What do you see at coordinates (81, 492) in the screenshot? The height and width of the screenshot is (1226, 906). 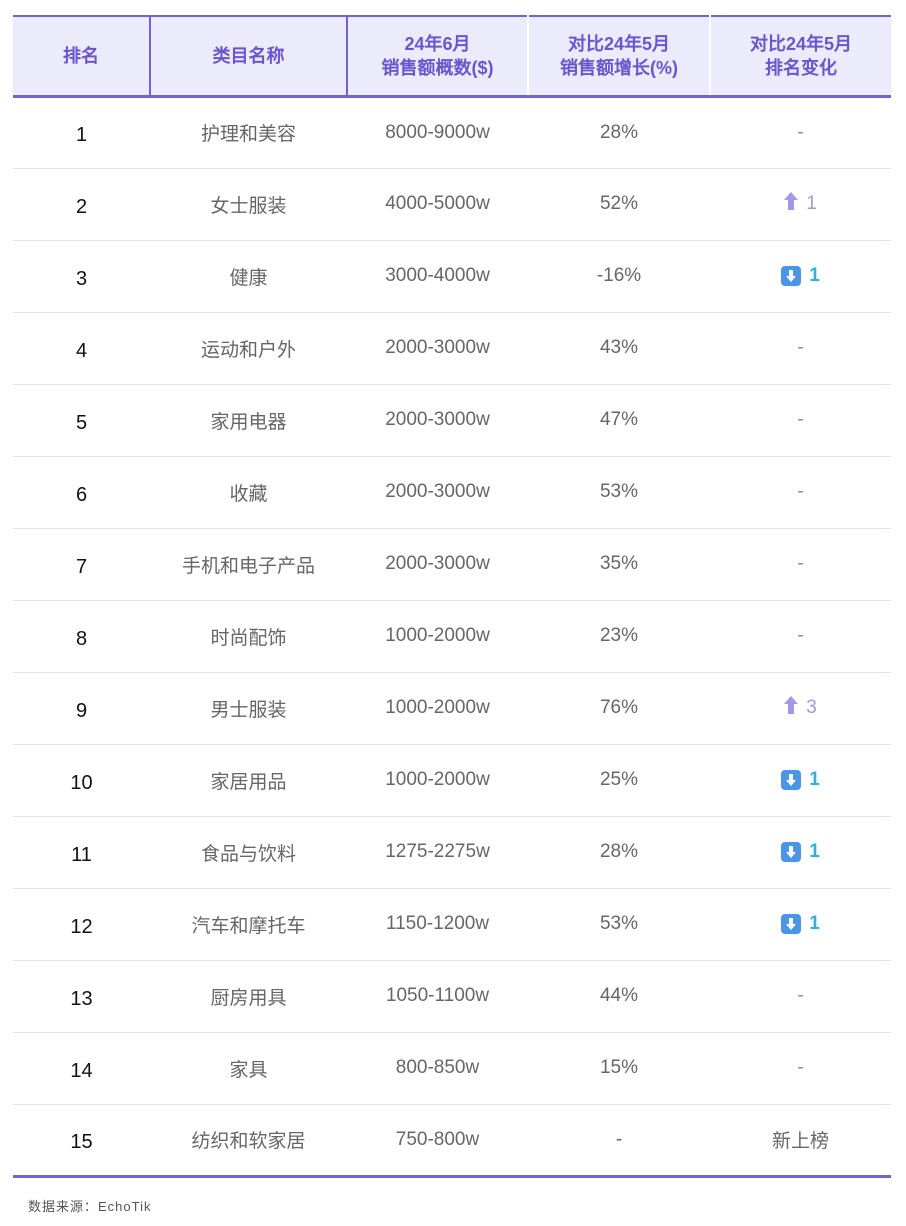 I see `cell-rank: 6` at bounding box center [81, 492].